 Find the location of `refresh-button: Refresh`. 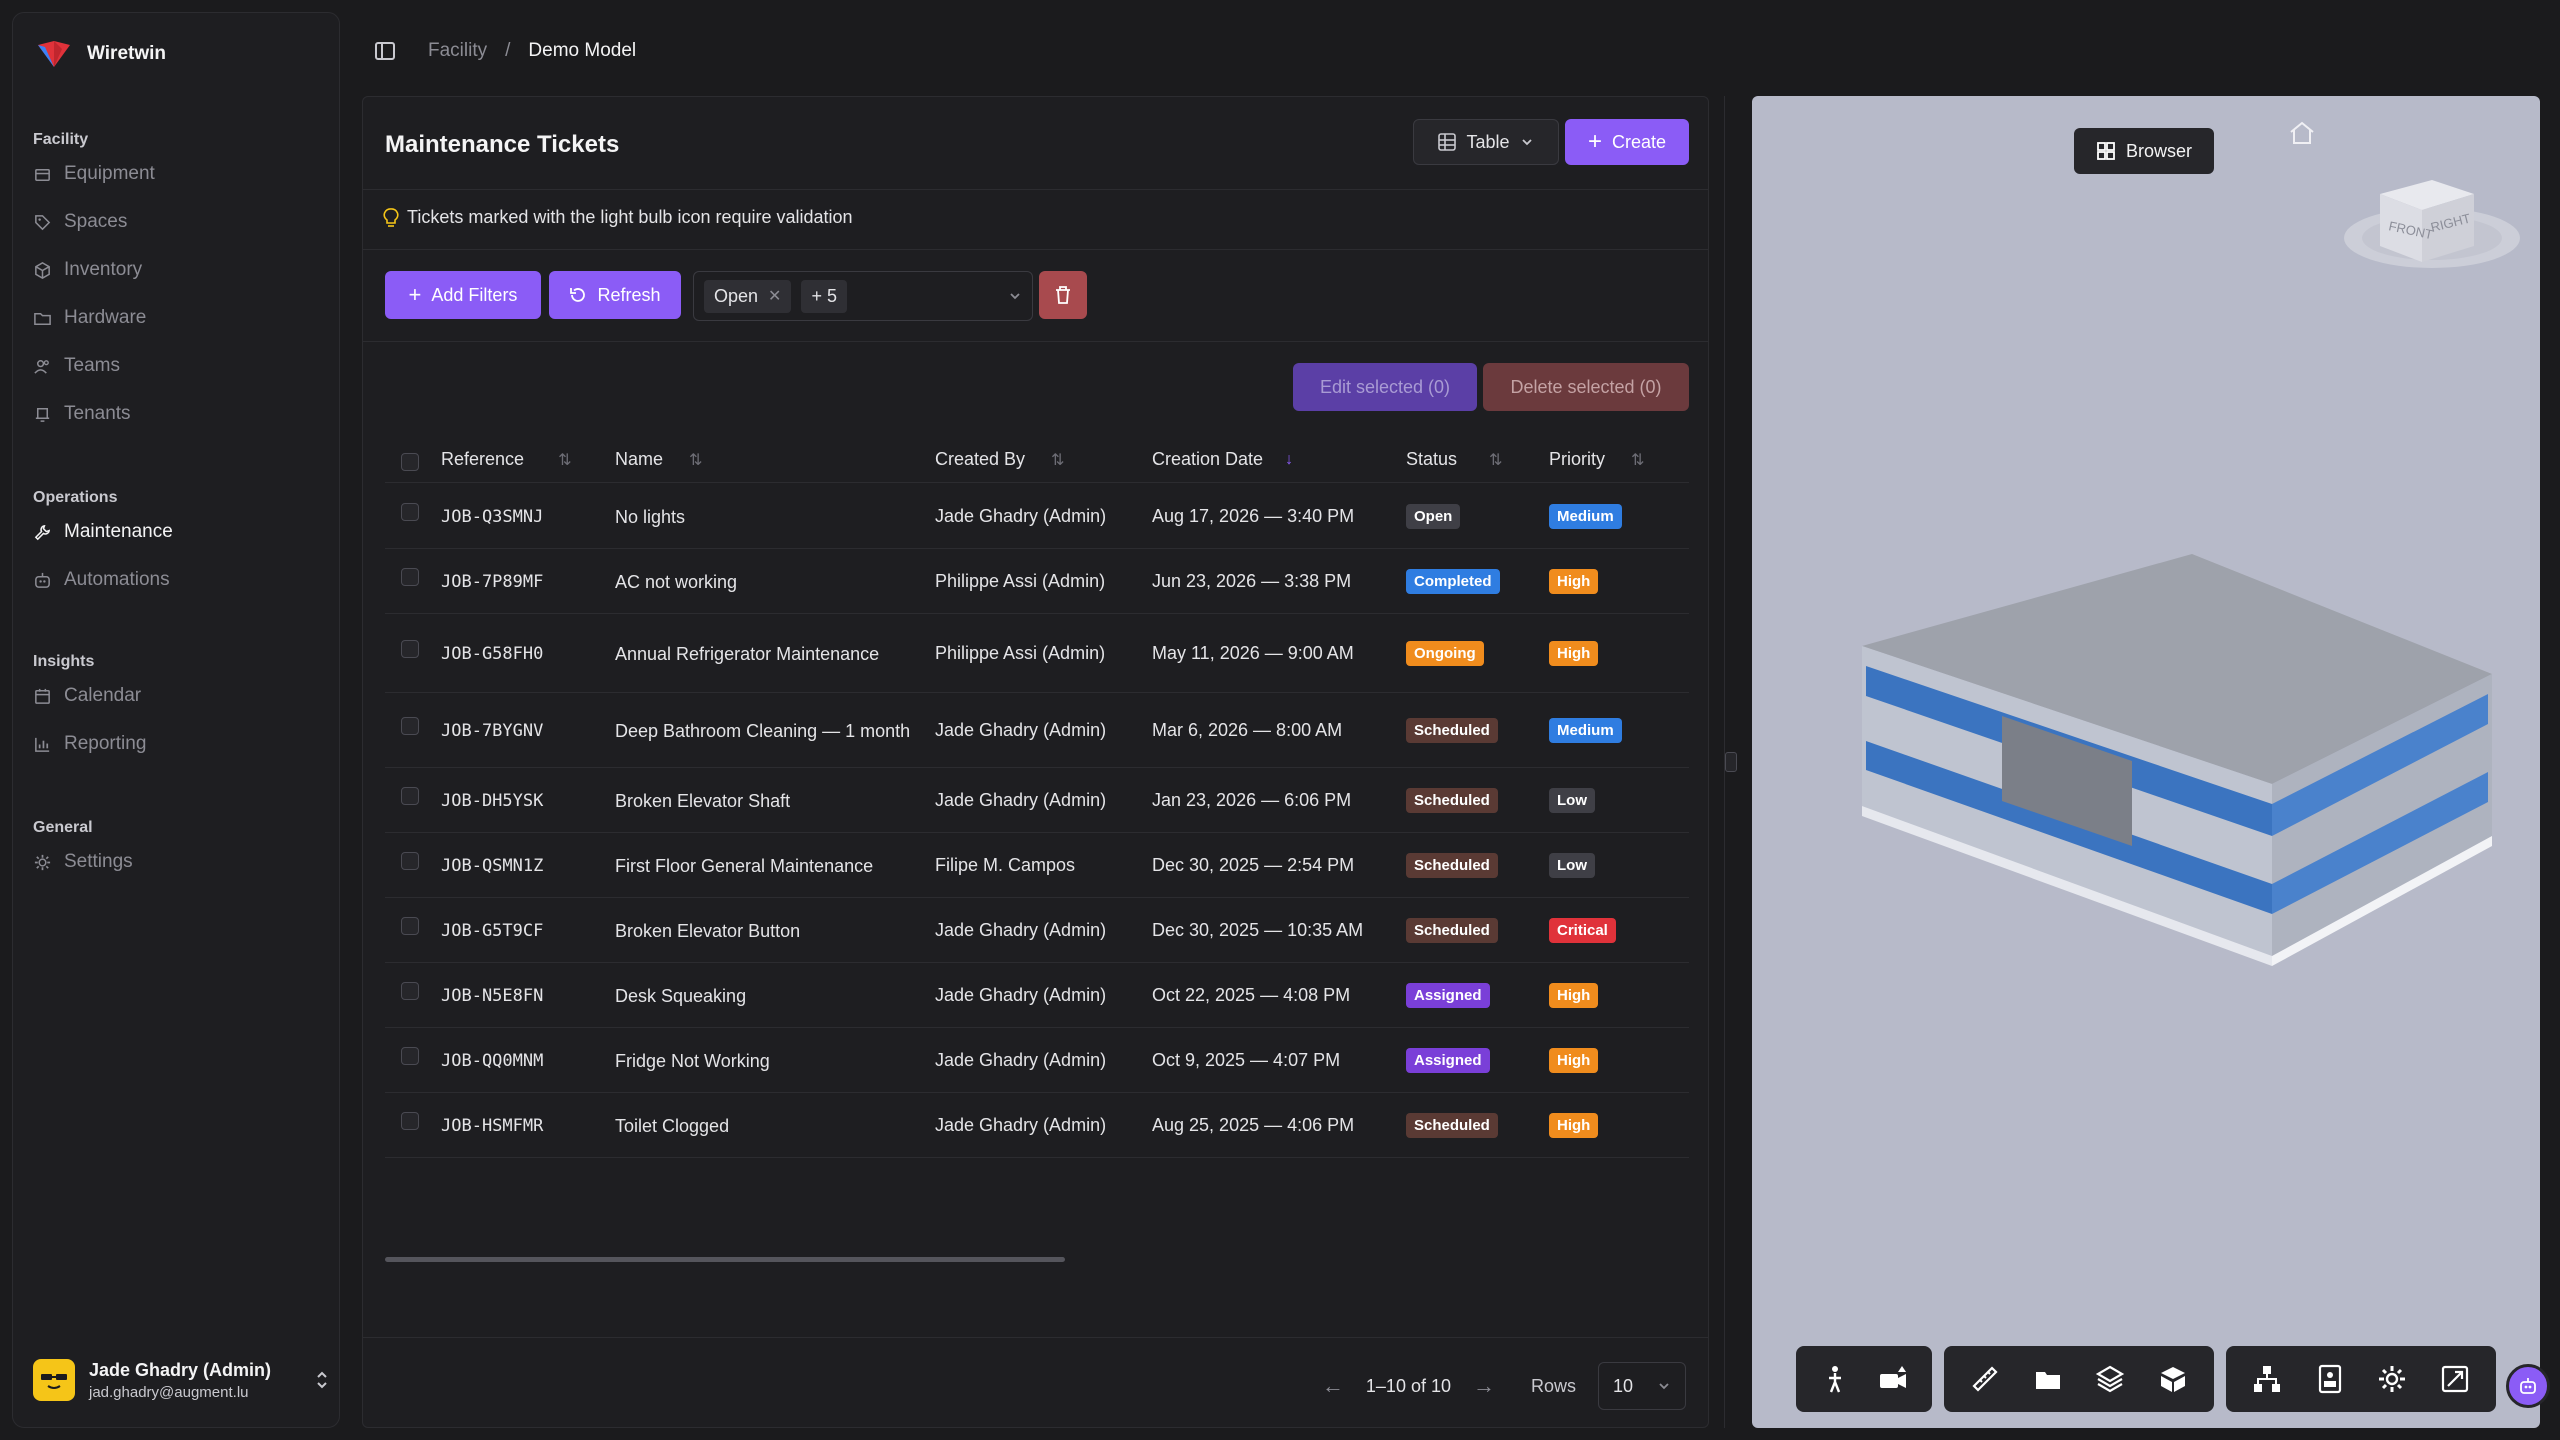

refresh-button: Refresh is located at coordinates (615, 295).